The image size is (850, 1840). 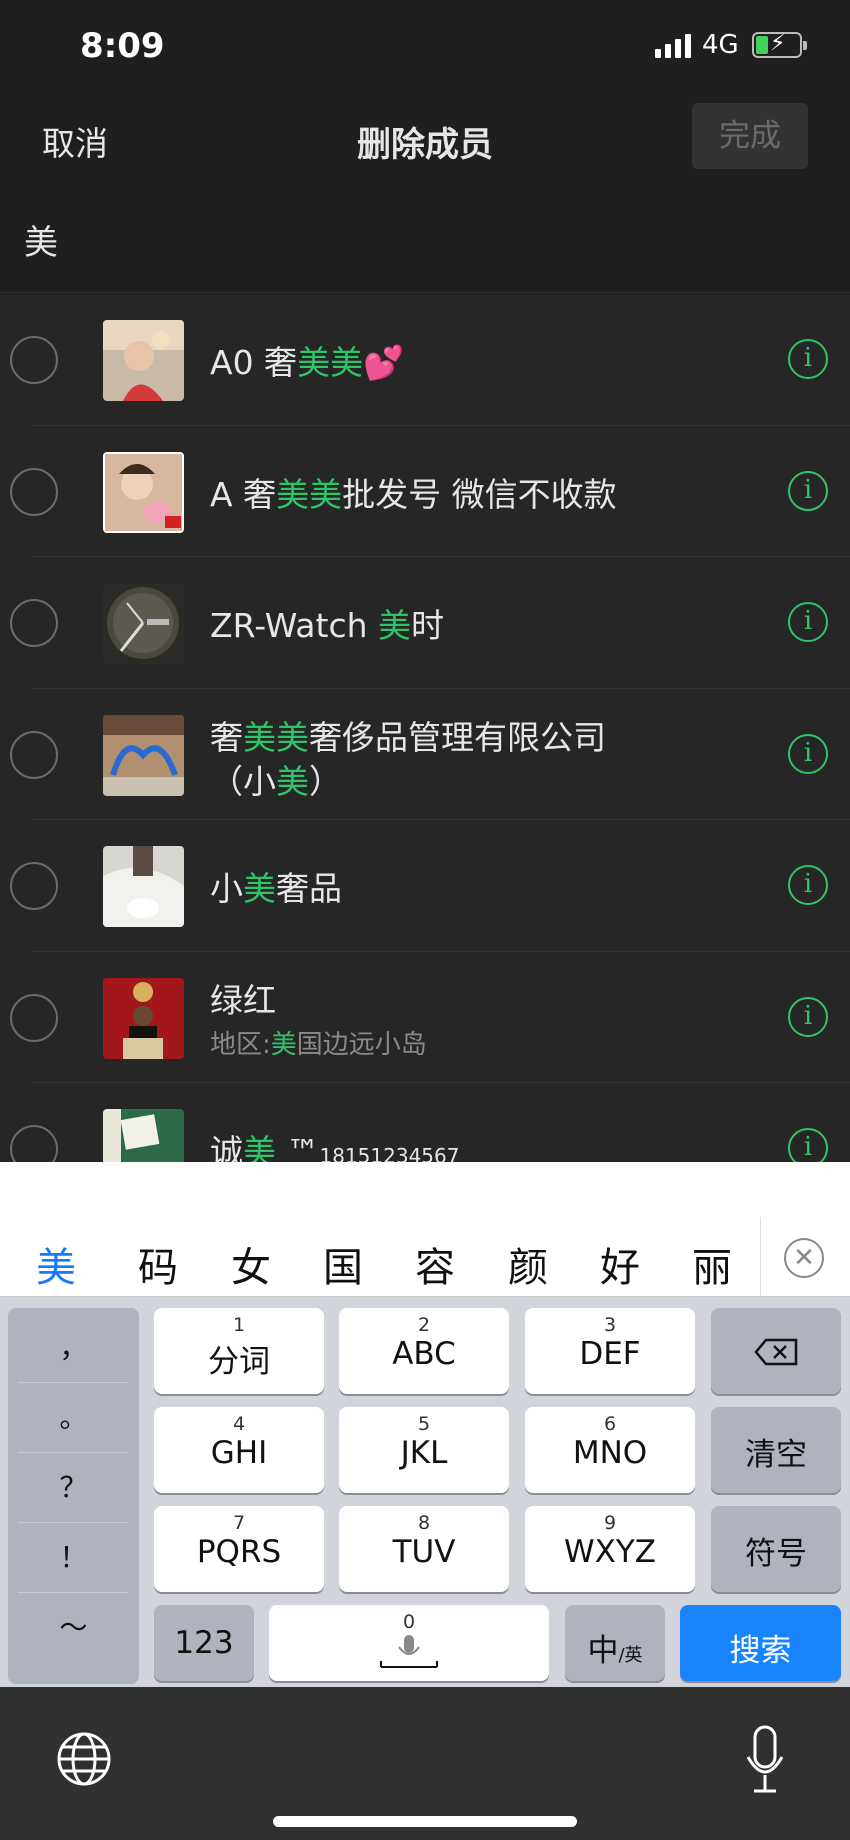 What do you see at coordinates (425, 238) in the screenshot?
I see `search-bar: 美` at bounding box center [425, 238].